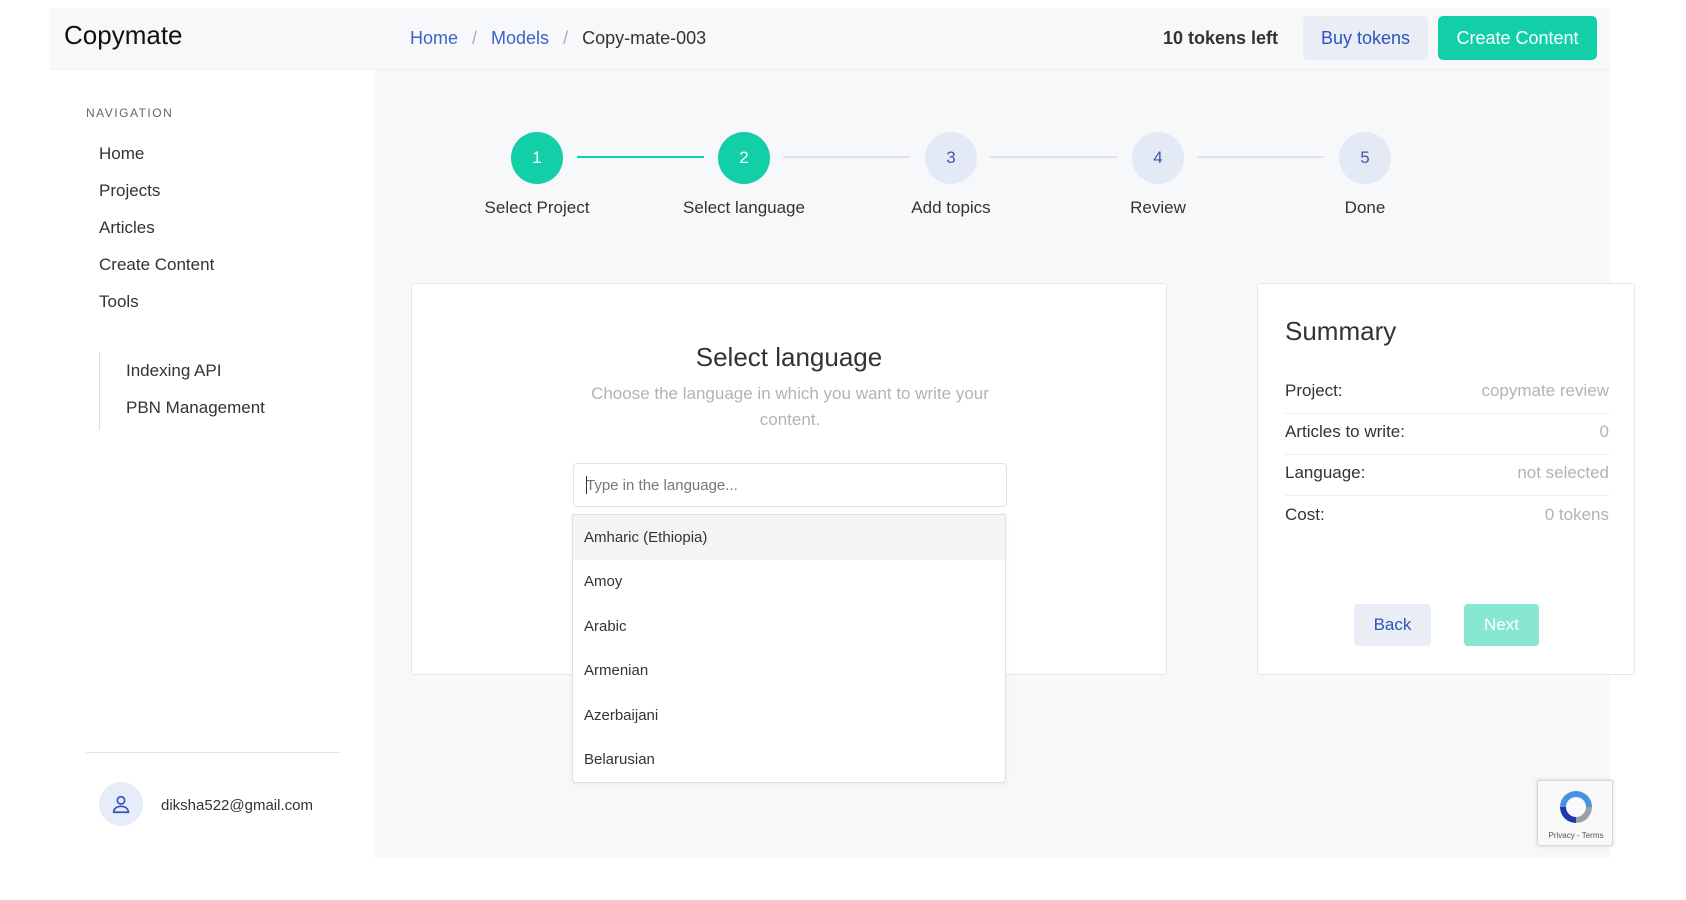 Image resolution: width=1686 pixels, height=900 pixels. I want to click on user-icon, so click(121, 804).